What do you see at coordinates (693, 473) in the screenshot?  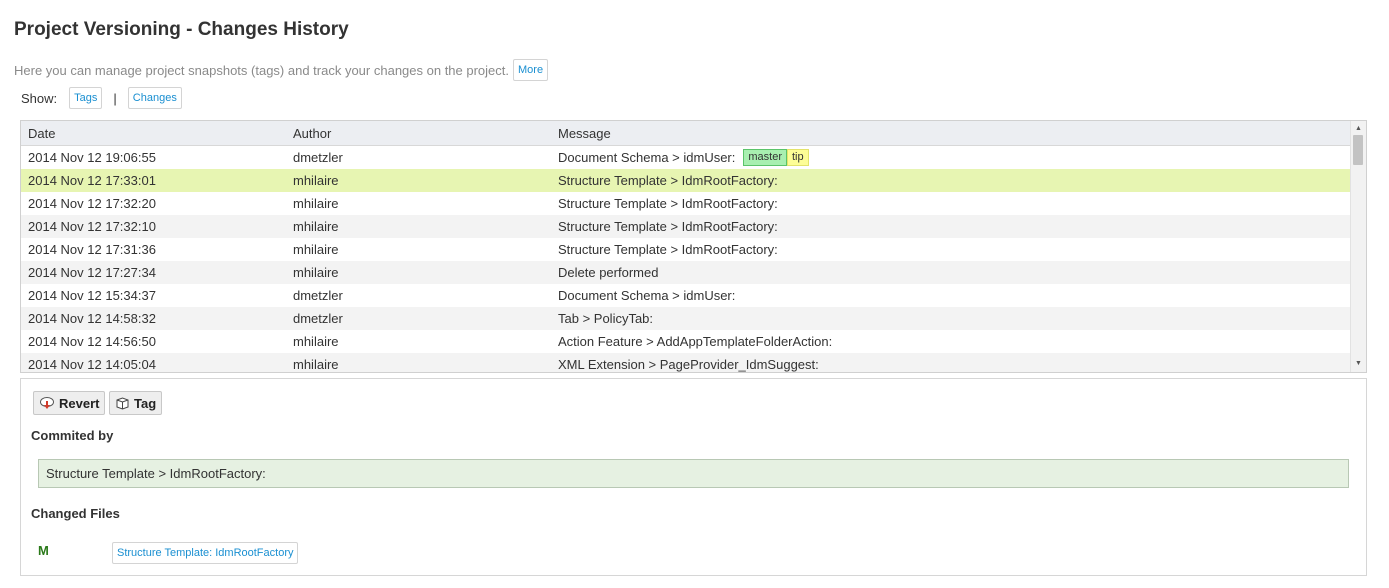 I see `commit-message-box: Structure Template > IdmRootFactory:` at bounding box center [693, 473].